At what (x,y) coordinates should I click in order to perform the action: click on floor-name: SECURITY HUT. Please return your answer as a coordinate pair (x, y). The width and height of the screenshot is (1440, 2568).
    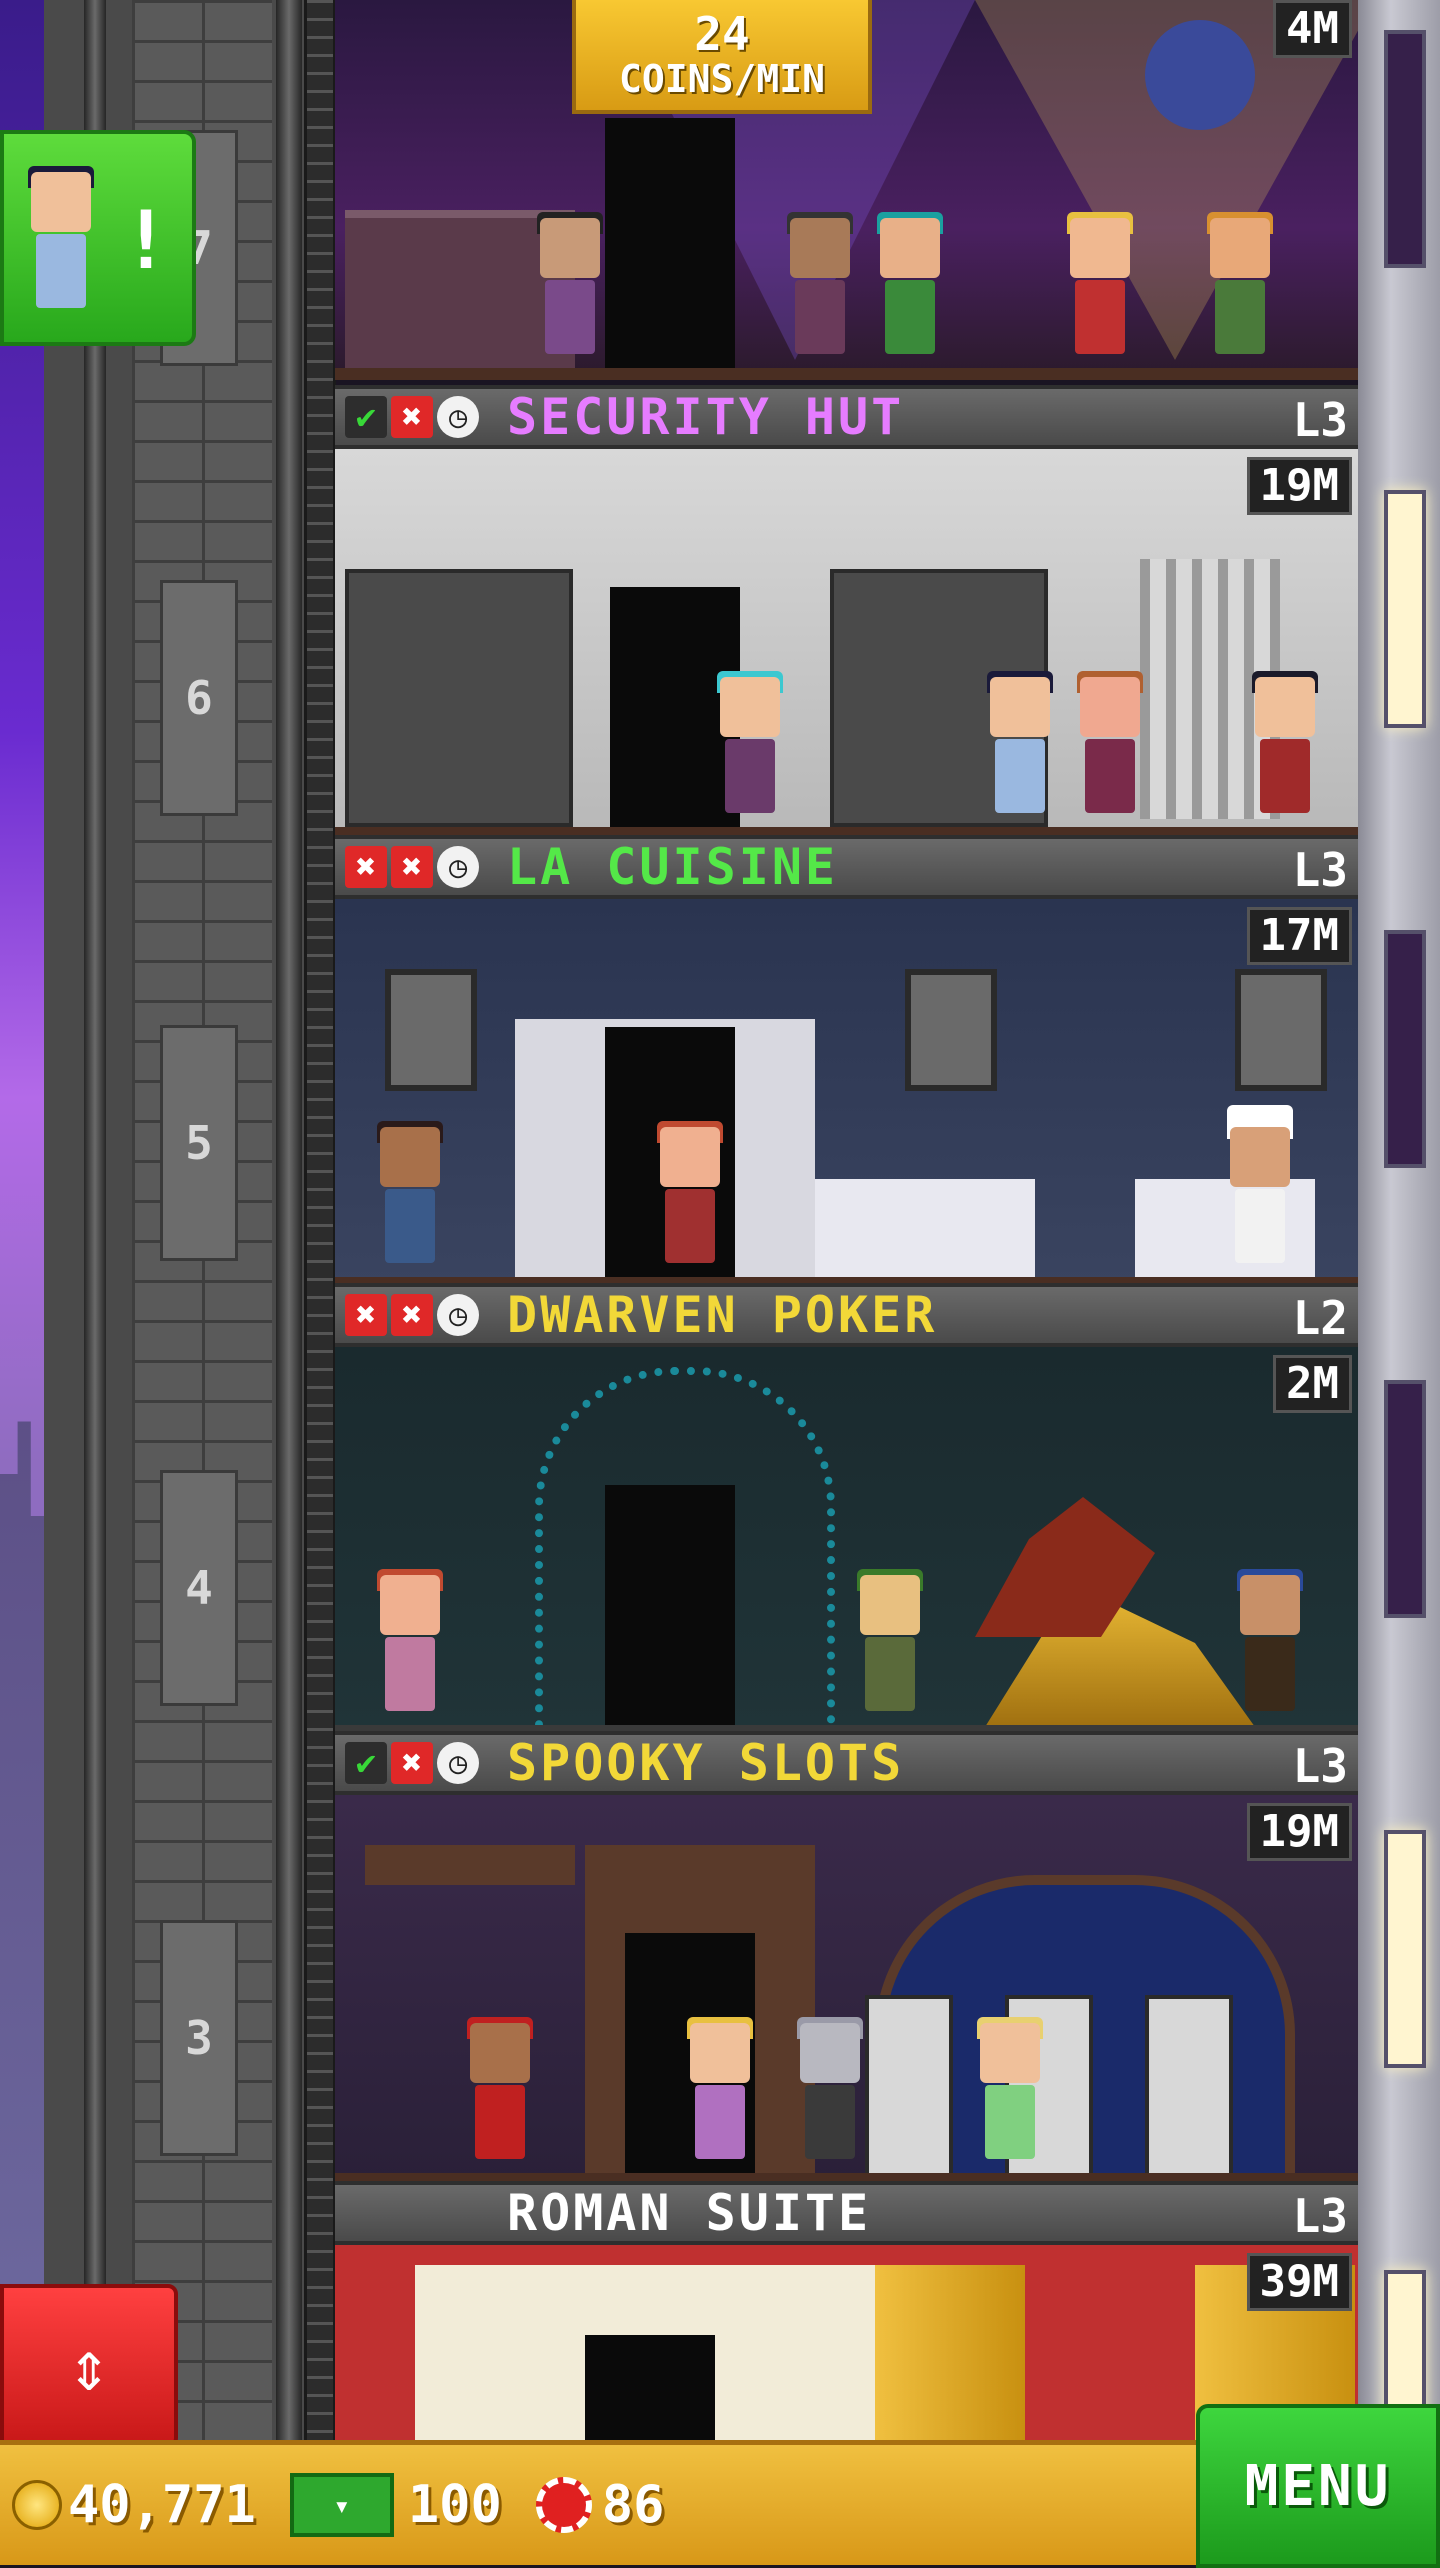
    Looking at the image, I should click on (706, 417).